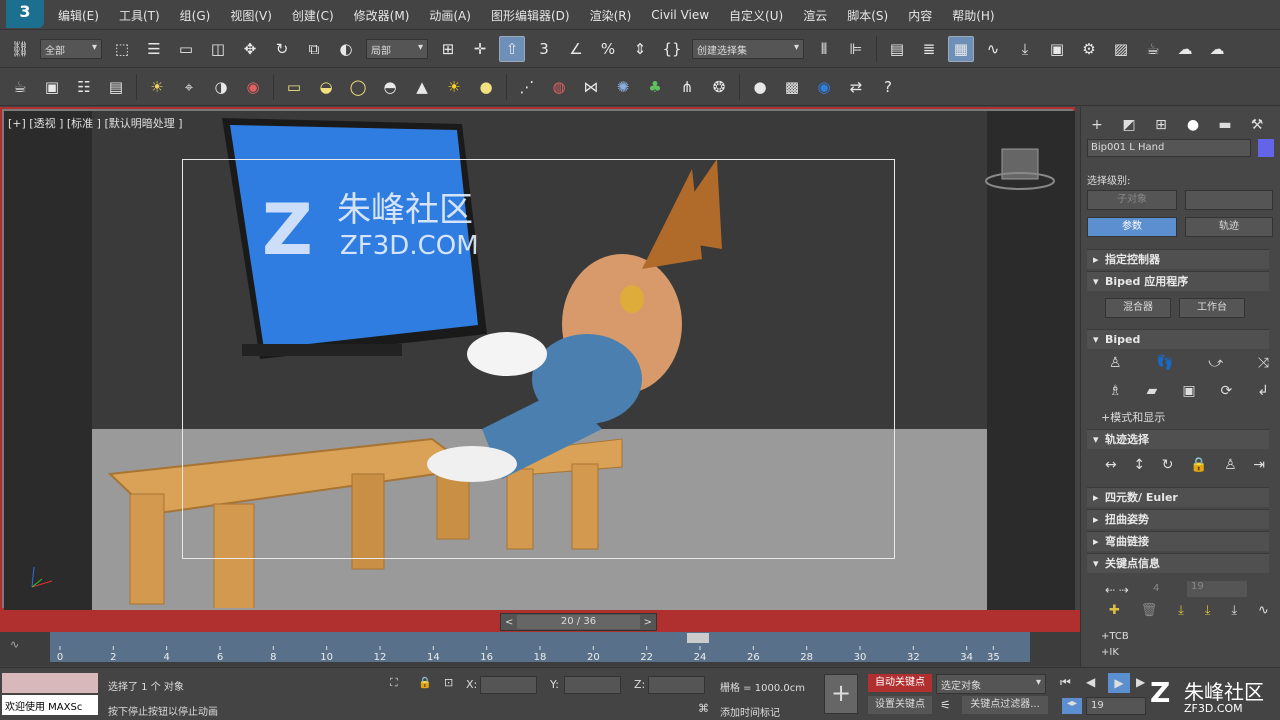  Describe the element at coordinates (856, 87) in the screenshot. I see `export-icon: ⇄` at that location.